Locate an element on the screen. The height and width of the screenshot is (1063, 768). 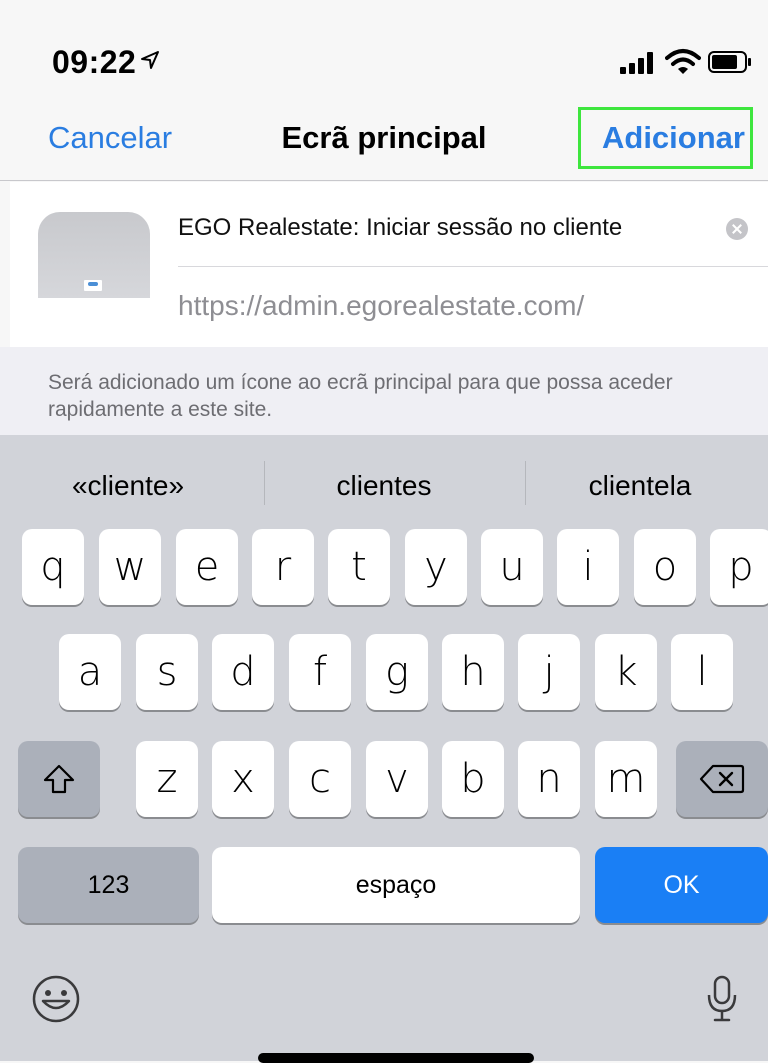
location-arrow-icon is located at coordinates (150, 60).